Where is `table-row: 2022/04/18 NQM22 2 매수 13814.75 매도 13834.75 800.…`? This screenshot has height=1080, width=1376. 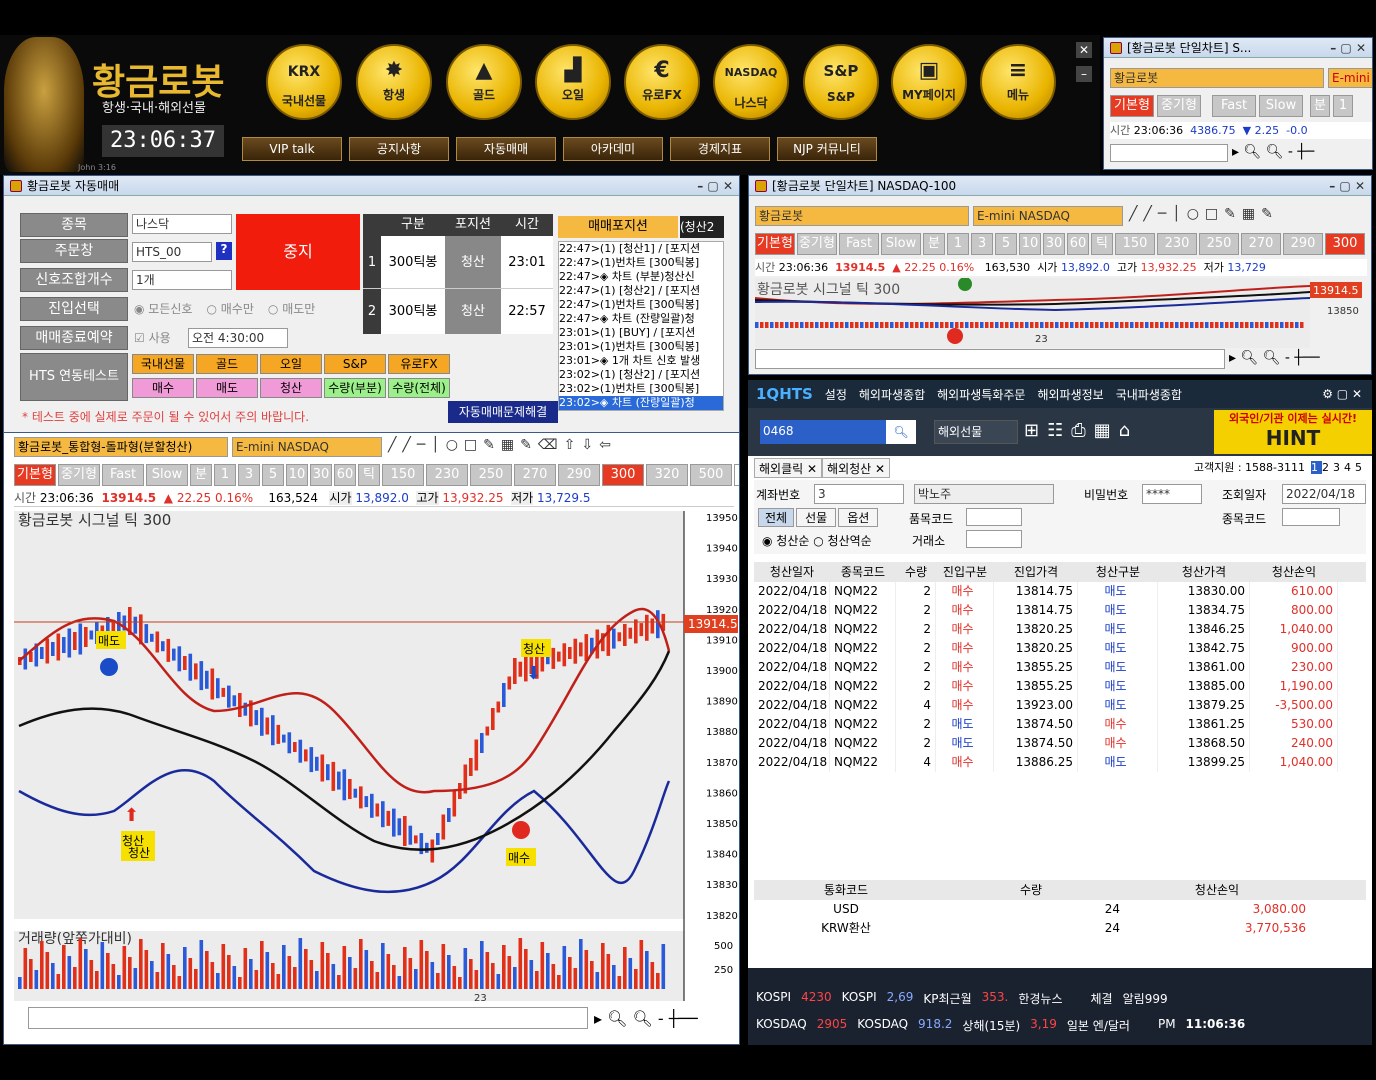
table-row: 2022/04/18 NQM22 2 매수 13814.75 매도 13834.75 800.… is located at coordinates (1060, 610).